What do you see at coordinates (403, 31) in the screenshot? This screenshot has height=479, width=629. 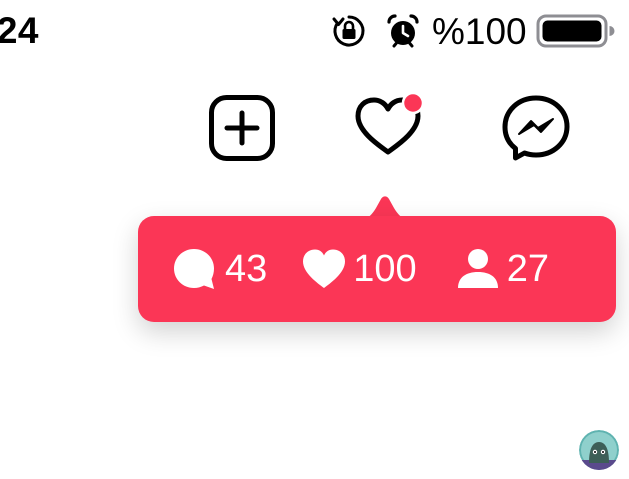 I see `alarm-icon` at bounding box center [403, 31].